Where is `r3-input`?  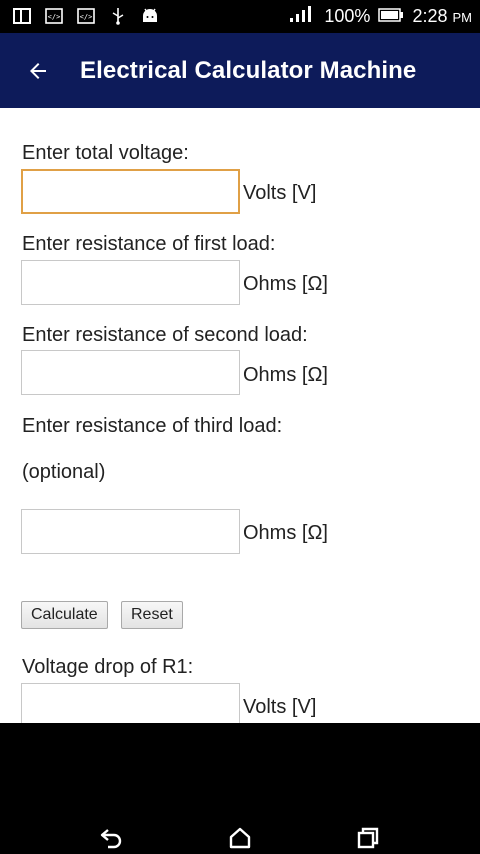
r3-input is located at coordinates (130, 531).